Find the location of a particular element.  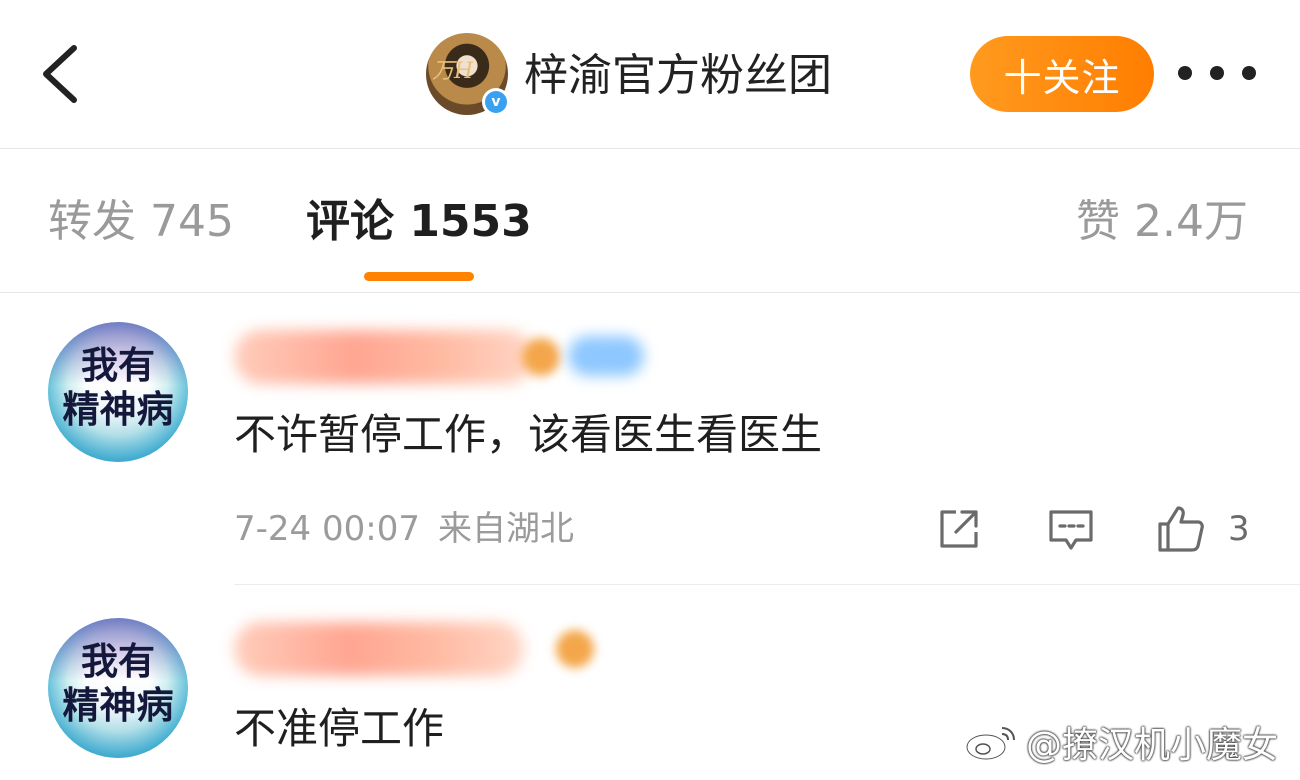

comment-date: 7-24 00:07 is located at coordinates (327, 529).